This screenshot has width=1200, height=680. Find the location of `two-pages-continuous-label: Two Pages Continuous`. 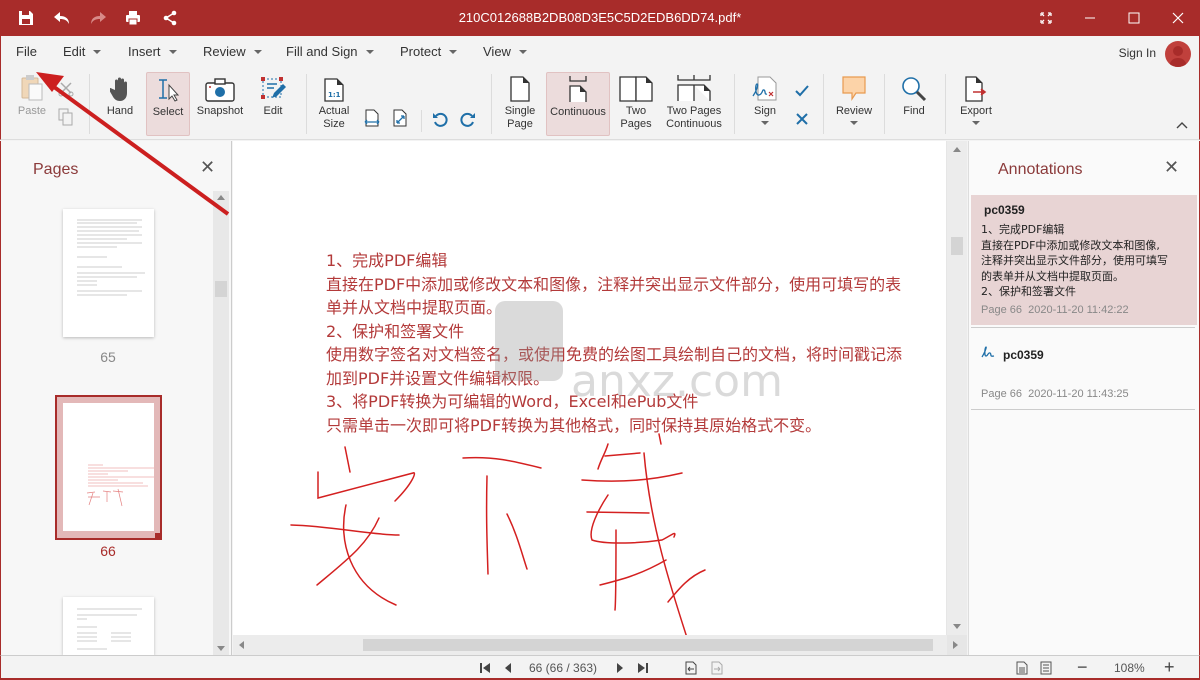

two-pages-continuous-label: Two Pages Continuous is located at coordinates (694, 117).